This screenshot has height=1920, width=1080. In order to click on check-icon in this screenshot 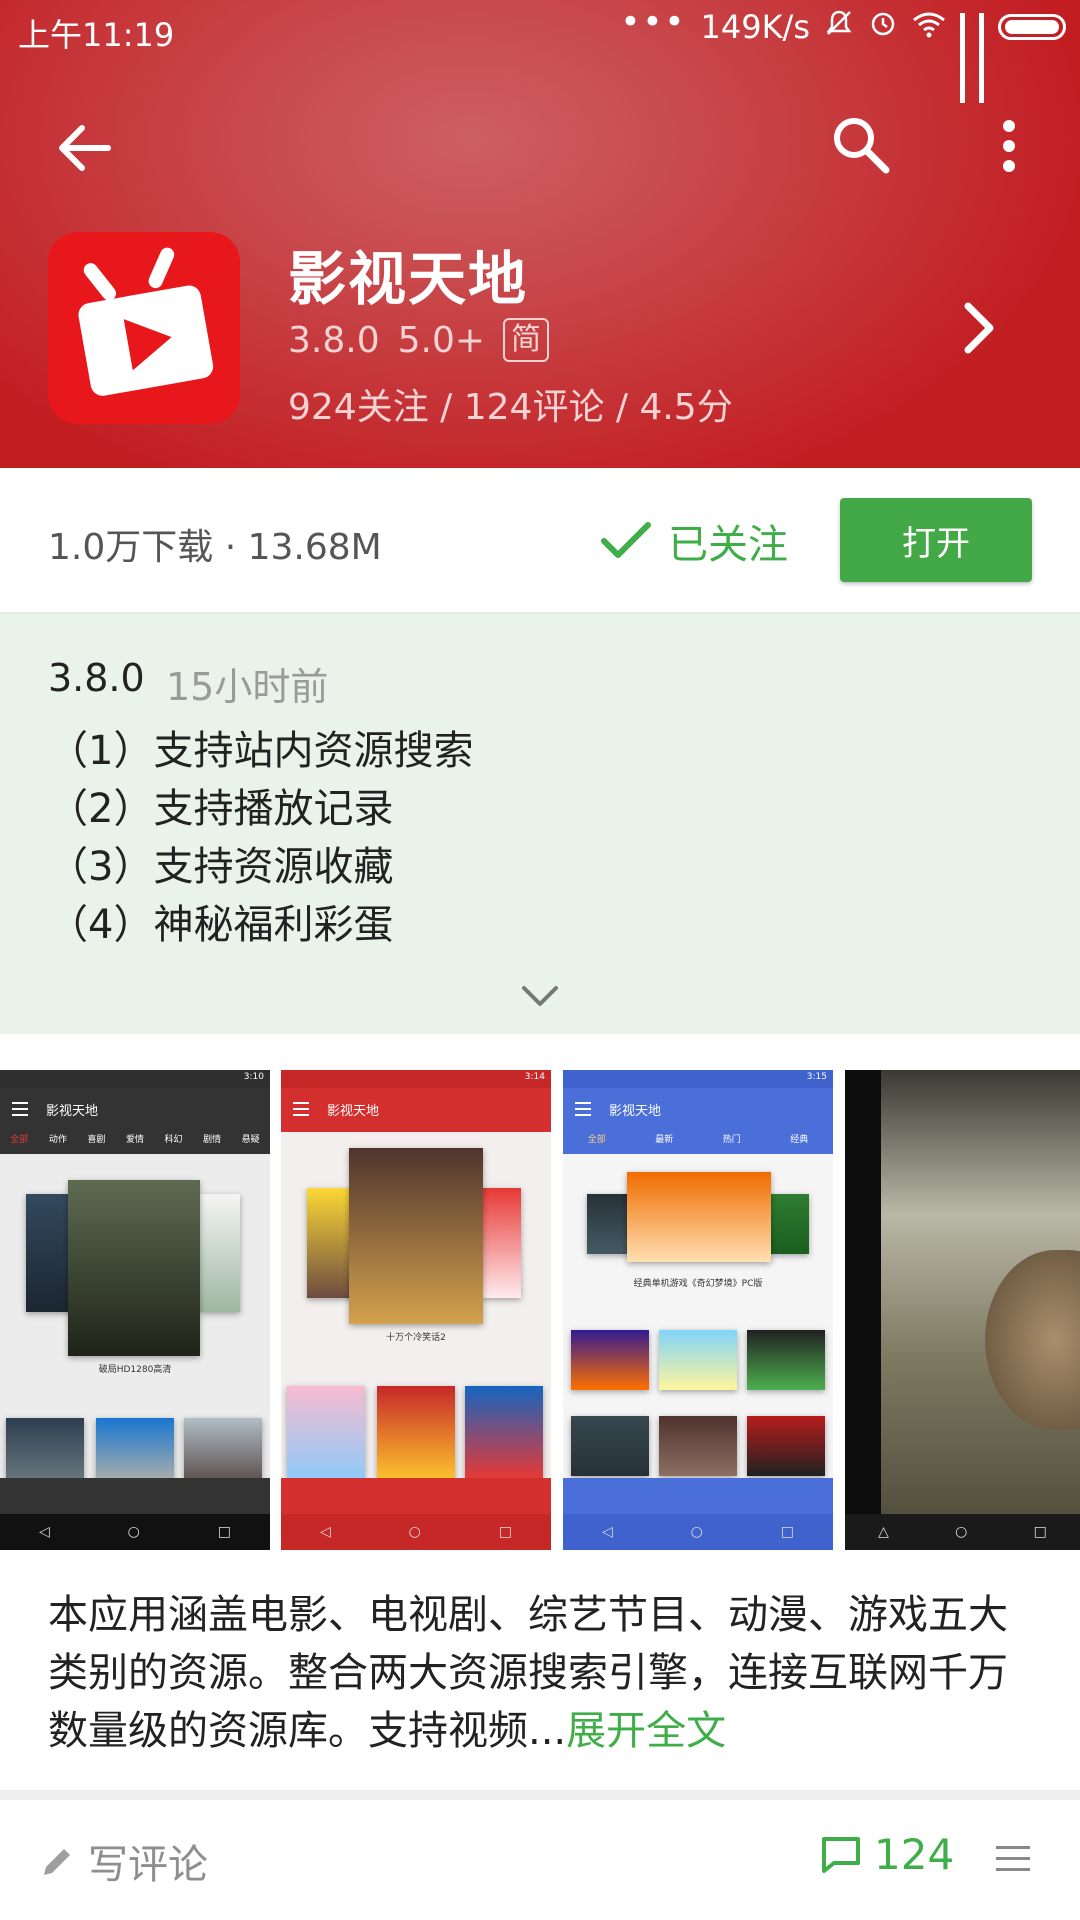, I will do `click(626, 540)`.